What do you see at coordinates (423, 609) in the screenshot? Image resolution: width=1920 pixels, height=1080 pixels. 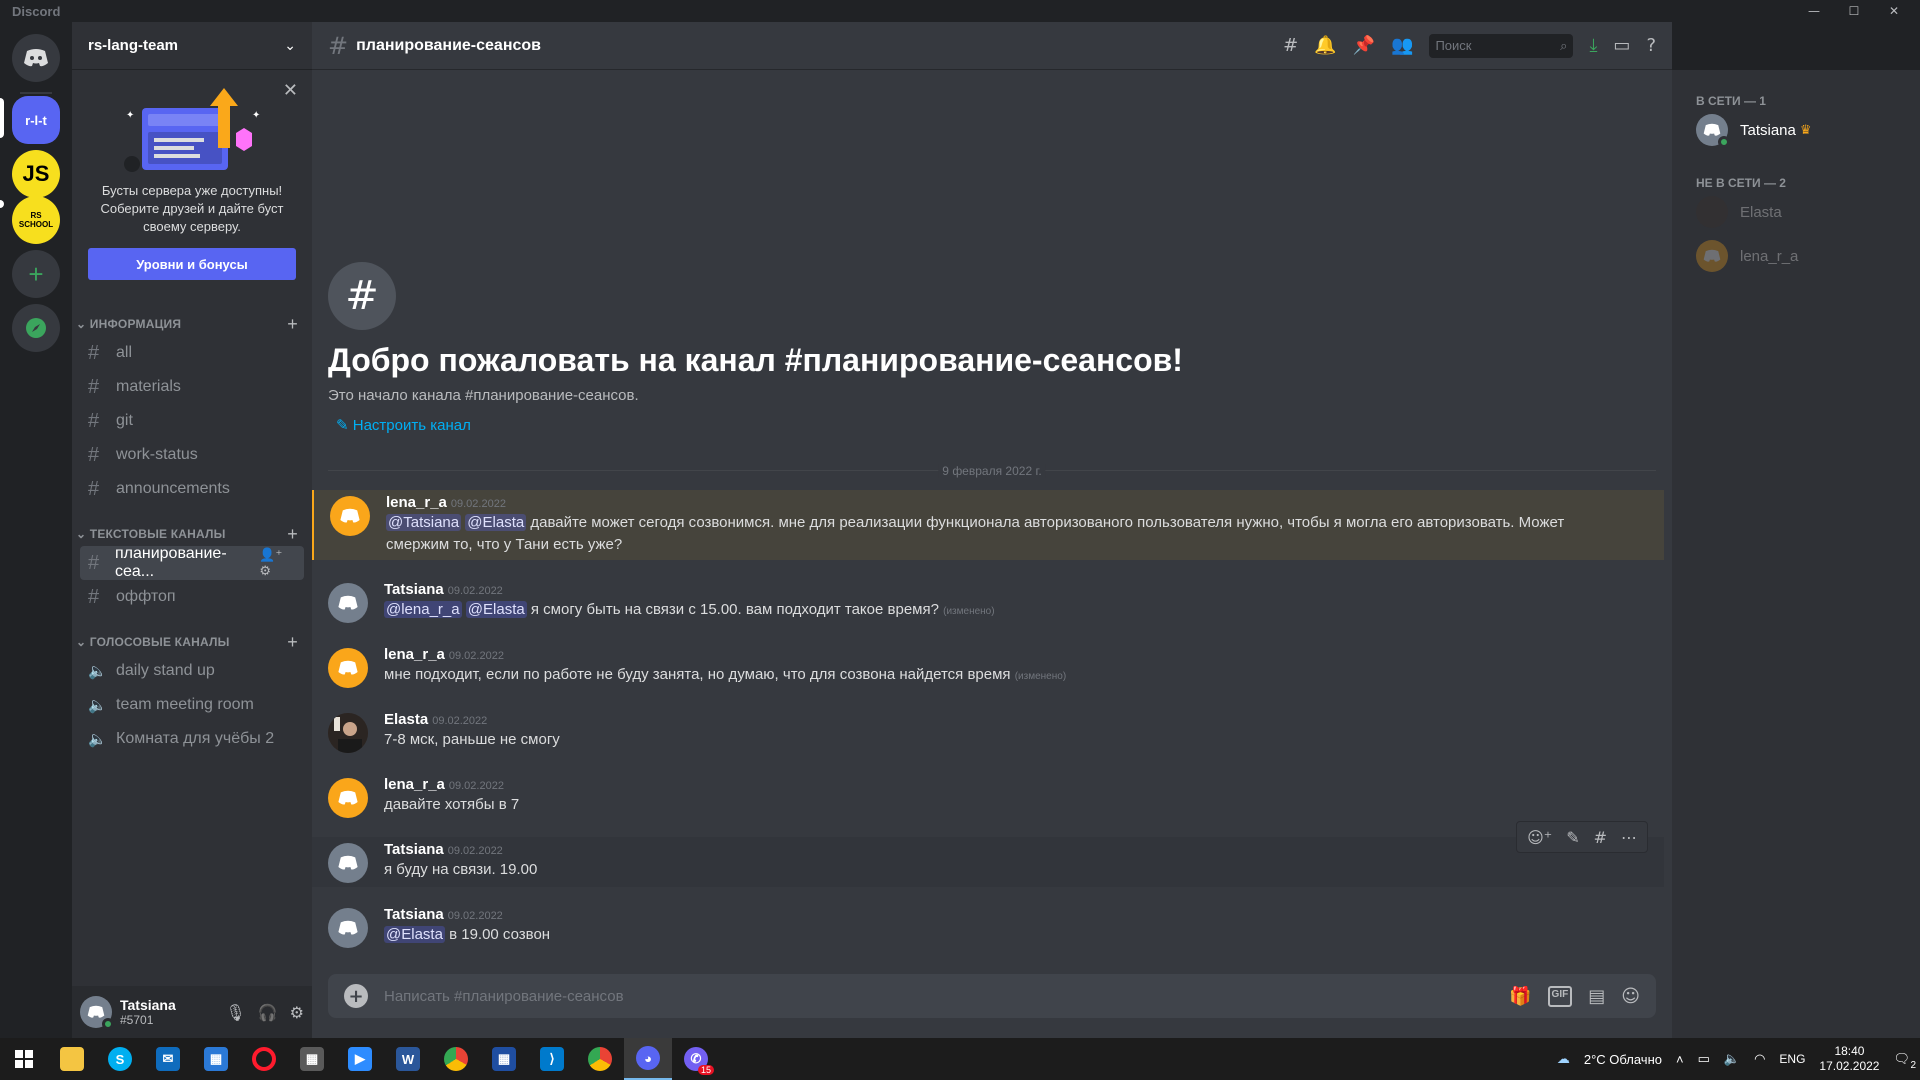 I see `mention: @lena_r_a` at bounding box center [423, 609].